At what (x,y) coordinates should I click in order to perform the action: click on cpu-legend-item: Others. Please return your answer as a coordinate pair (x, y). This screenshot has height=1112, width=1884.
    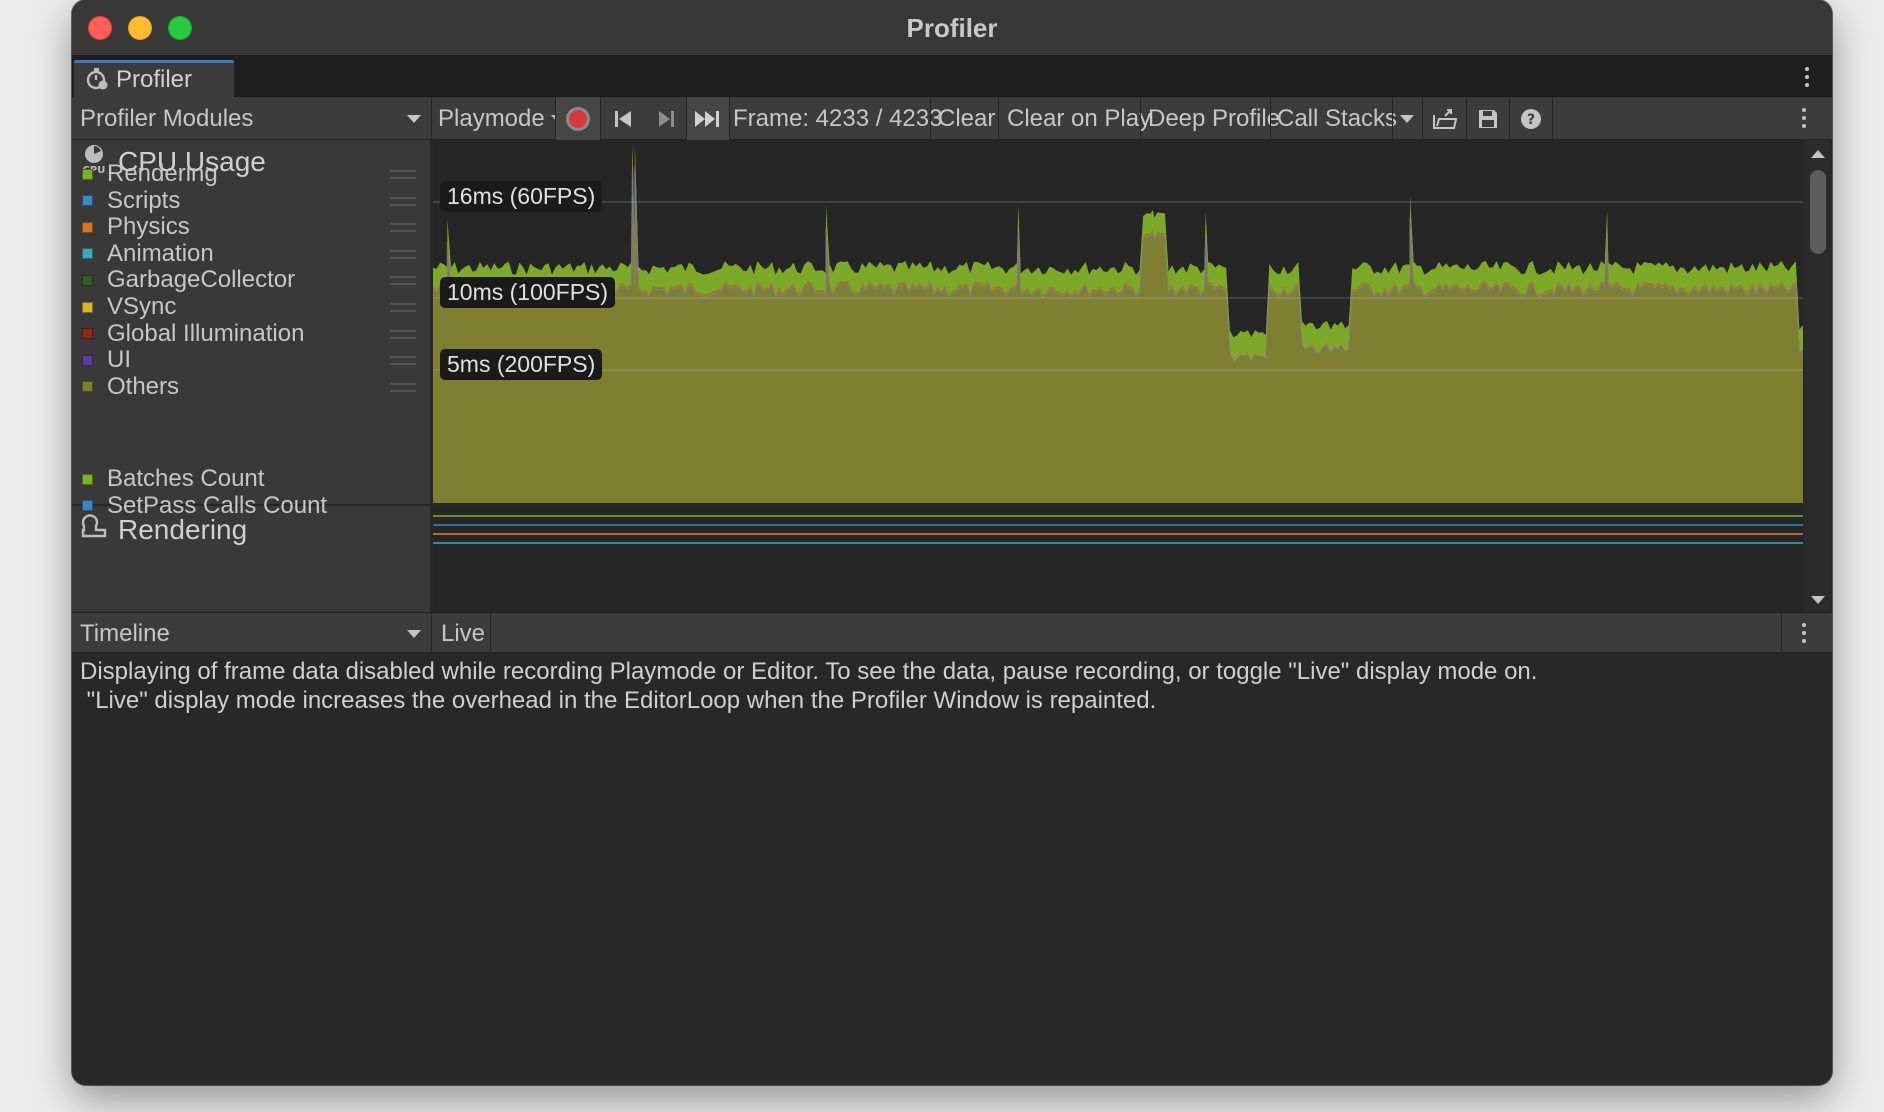
    Looking at the image, I should click on (252, 387).